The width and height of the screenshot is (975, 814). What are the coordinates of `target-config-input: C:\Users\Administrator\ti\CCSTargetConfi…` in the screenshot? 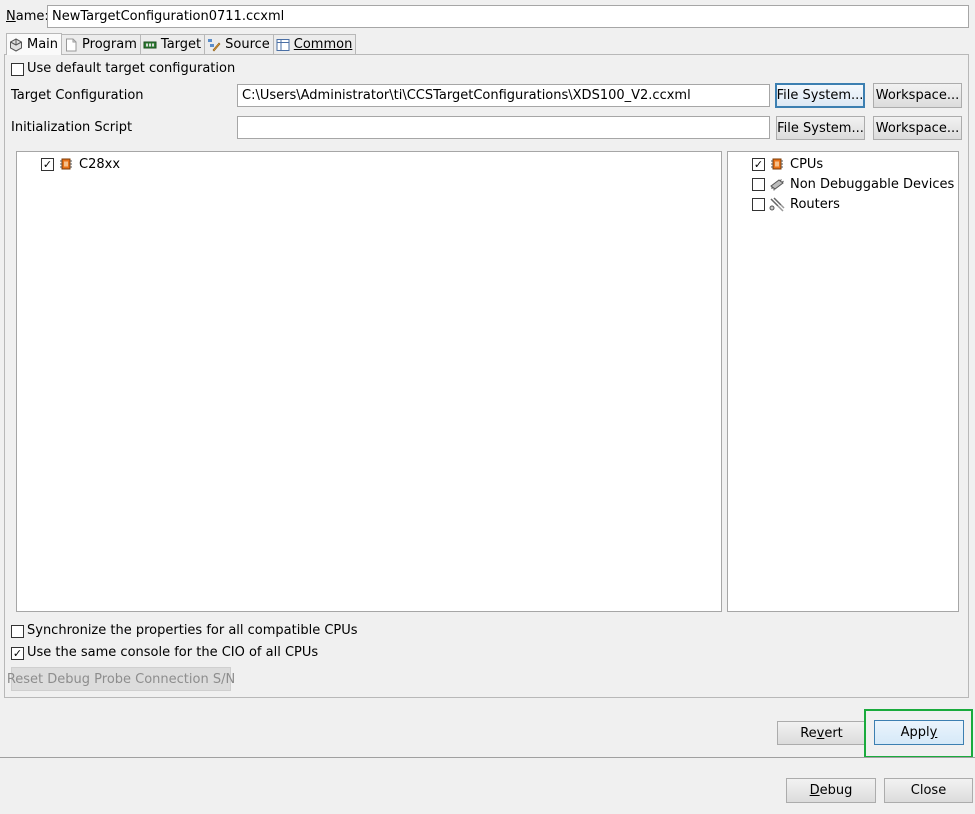 It's located at (503, 95).